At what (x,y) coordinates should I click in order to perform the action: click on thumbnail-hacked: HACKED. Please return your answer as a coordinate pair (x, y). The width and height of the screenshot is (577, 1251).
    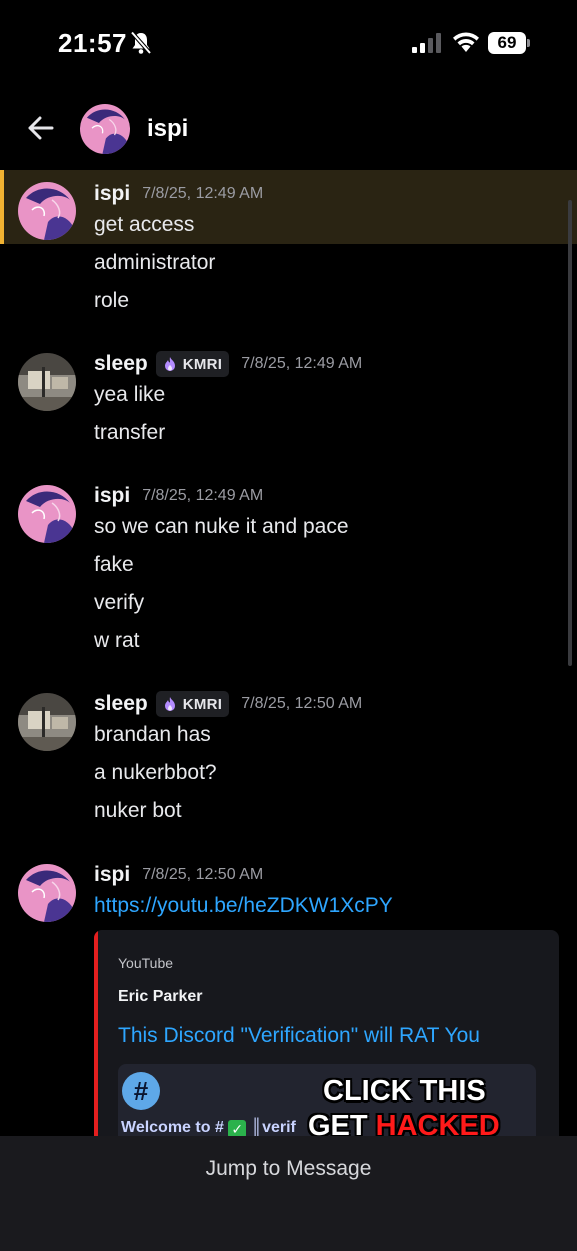
    Looking at the image, I should click on (437, 1123).